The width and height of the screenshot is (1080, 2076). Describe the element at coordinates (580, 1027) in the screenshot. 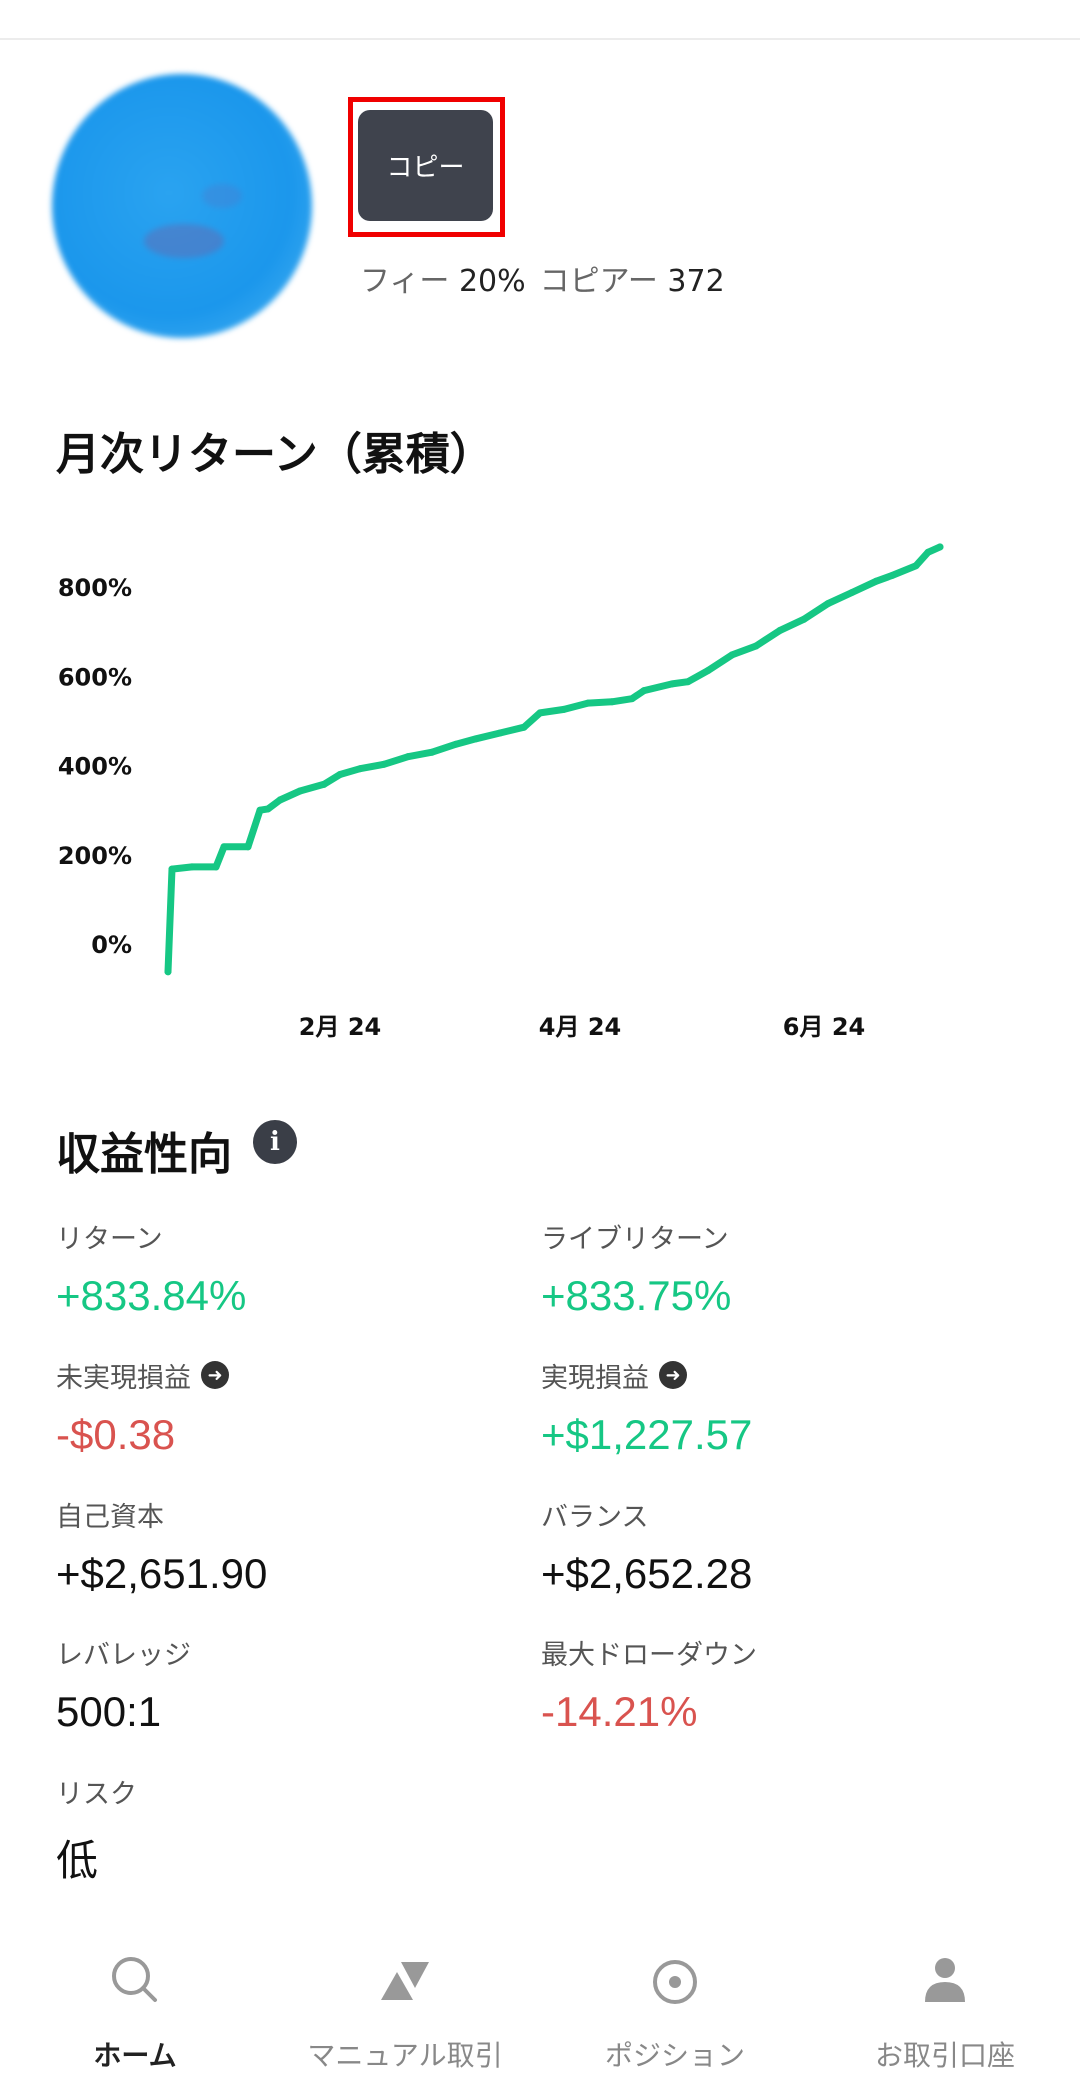

I see `x-tick-label: 4月 24` at that location.